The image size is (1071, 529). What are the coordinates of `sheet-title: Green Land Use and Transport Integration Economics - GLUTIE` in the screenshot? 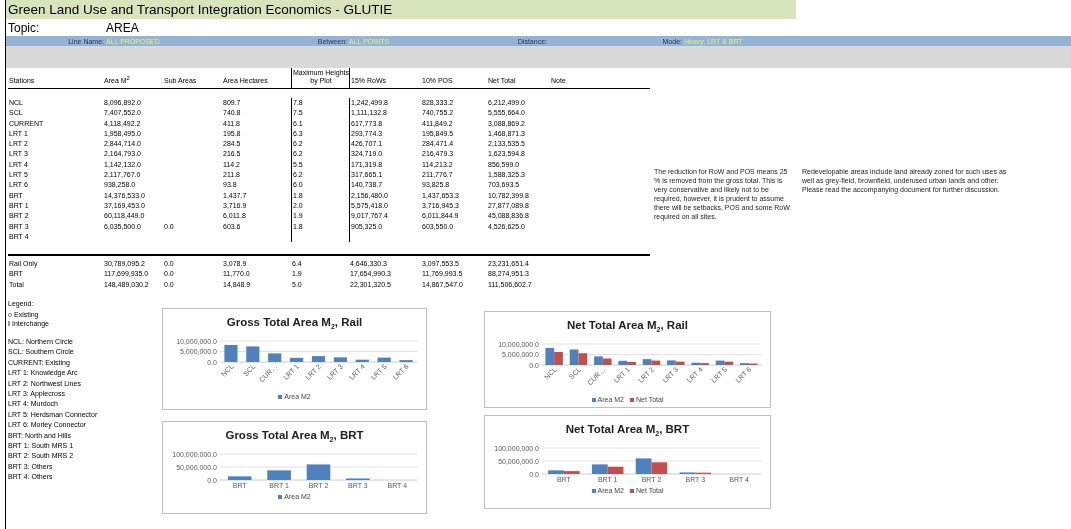 It's located at (401, 9).